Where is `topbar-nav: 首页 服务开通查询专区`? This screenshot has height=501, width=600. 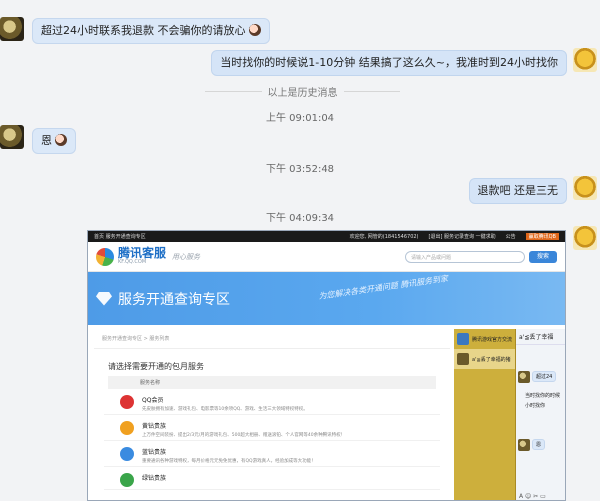 topbar-nav: 首页 服务开通查询专区 is located at coordinates (120, 237).